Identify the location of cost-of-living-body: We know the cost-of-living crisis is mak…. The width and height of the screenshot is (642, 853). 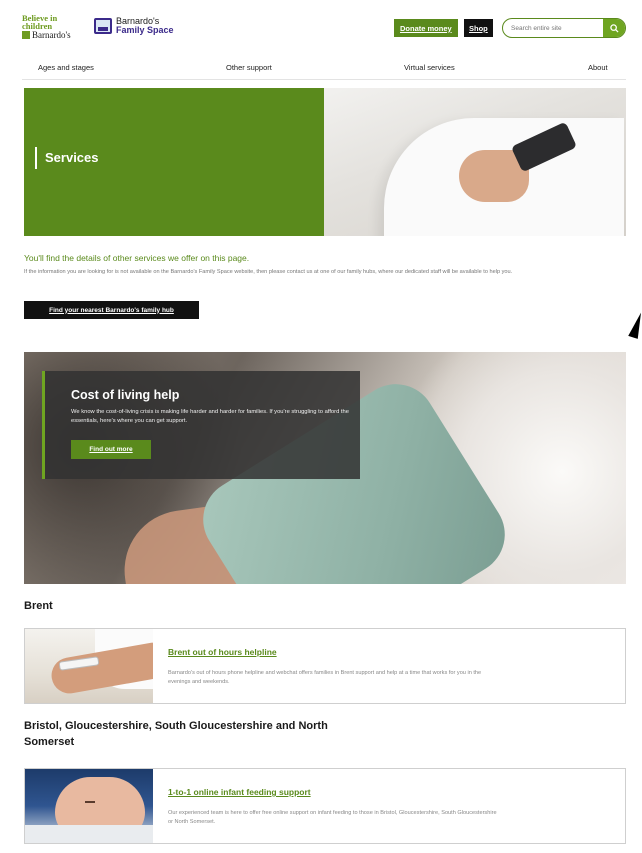
(210, 416).